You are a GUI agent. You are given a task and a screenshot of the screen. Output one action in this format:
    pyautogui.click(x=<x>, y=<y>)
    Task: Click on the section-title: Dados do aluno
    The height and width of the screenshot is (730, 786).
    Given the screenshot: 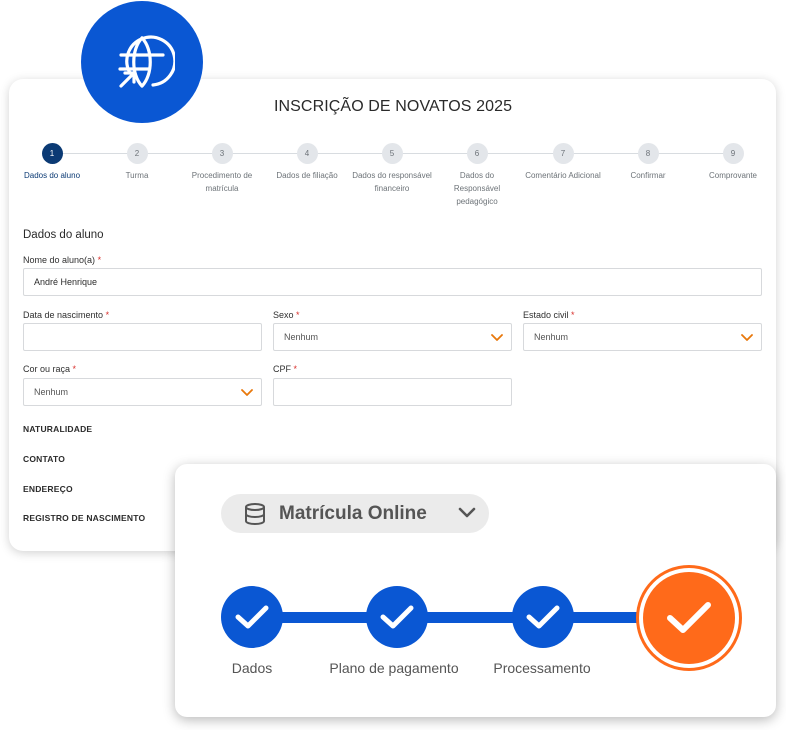 What is the action you would take?
    pyautogui.click(x=63, y=235)
    